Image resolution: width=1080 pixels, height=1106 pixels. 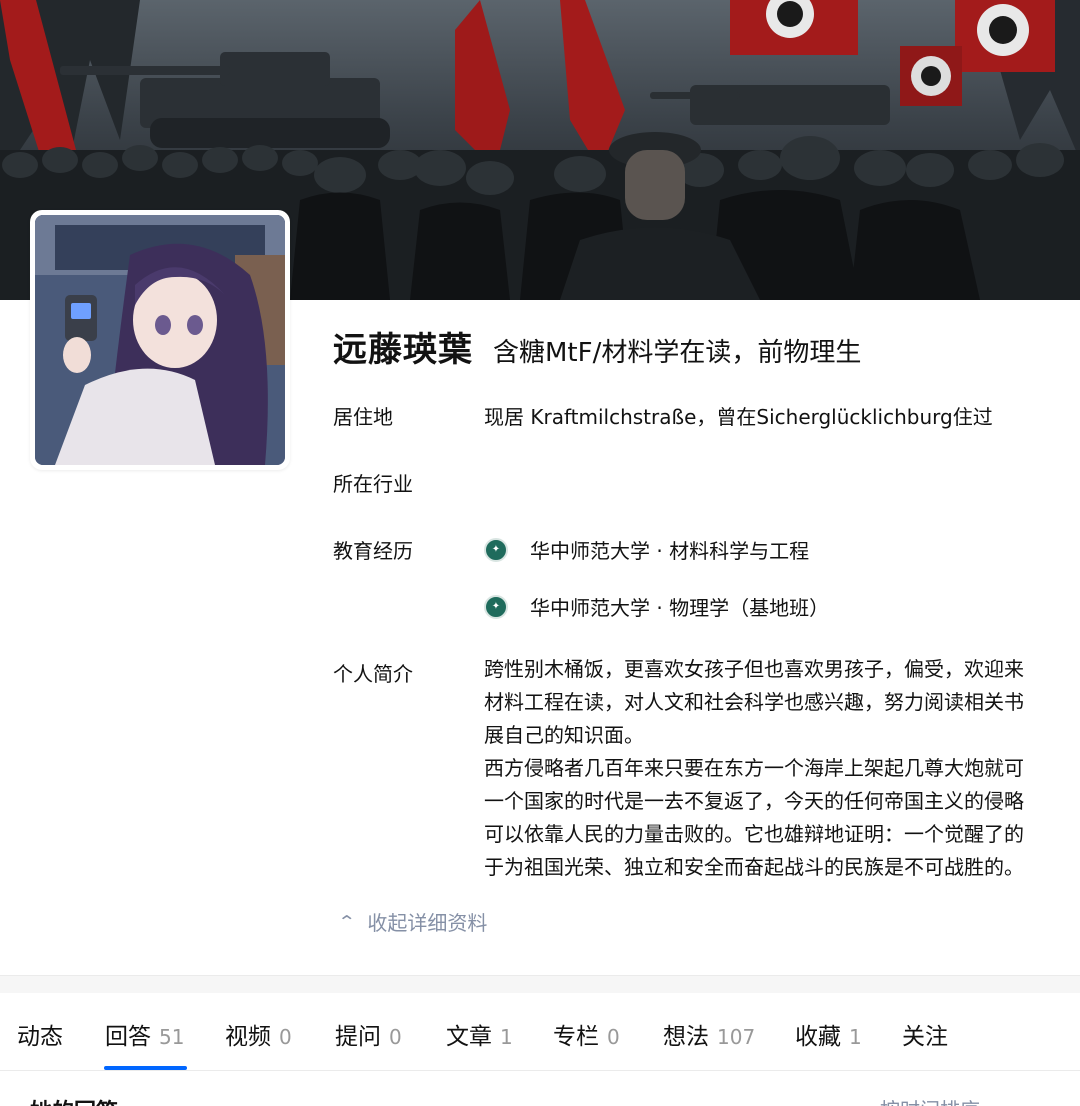 I want to click on profile-tabs: 动态 回答 51 视频 0 提问 0 文章 1 专栏 0 想法 107 收藏 1 关注, so click(x=540, y=1032).